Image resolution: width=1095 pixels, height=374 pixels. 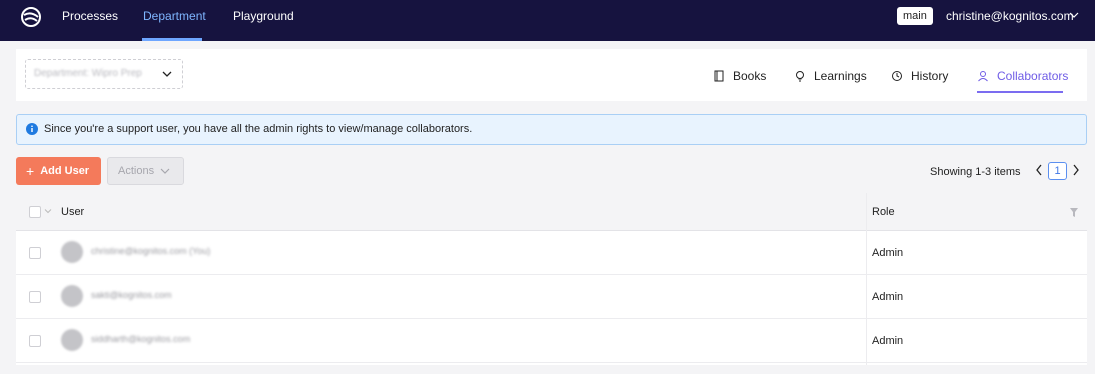 What do you see at coordinates (88, 73) in the screenshot?
I see `department-select-value: Department: Wipro Prep` at bounding box center [88, 73].